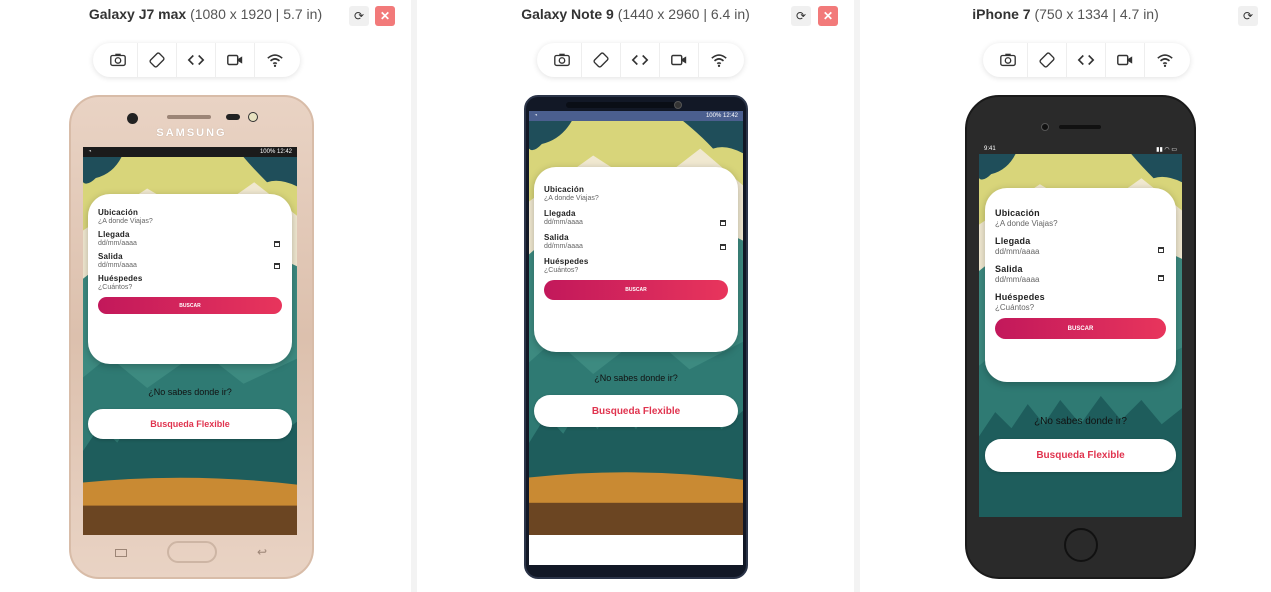 This screenshot has width=1271, height=592. What do you see at coordinates (713, 116) in the screenshot?
I see `status-battery: 100%` at bounding box center [713, 116].